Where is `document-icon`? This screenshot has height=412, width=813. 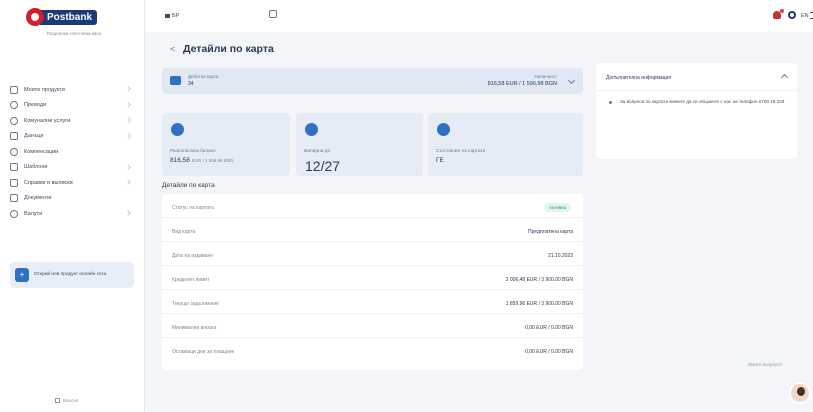
document-icon is located at coordinates (14, 198).